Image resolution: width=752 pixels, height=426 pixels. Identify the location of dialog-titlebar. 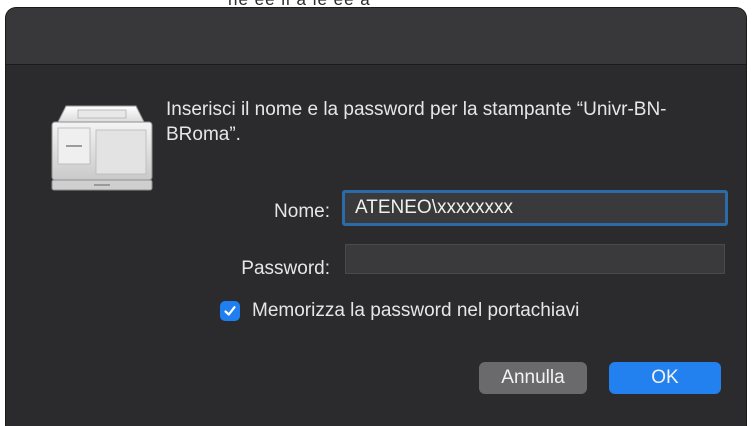
(376, 36).